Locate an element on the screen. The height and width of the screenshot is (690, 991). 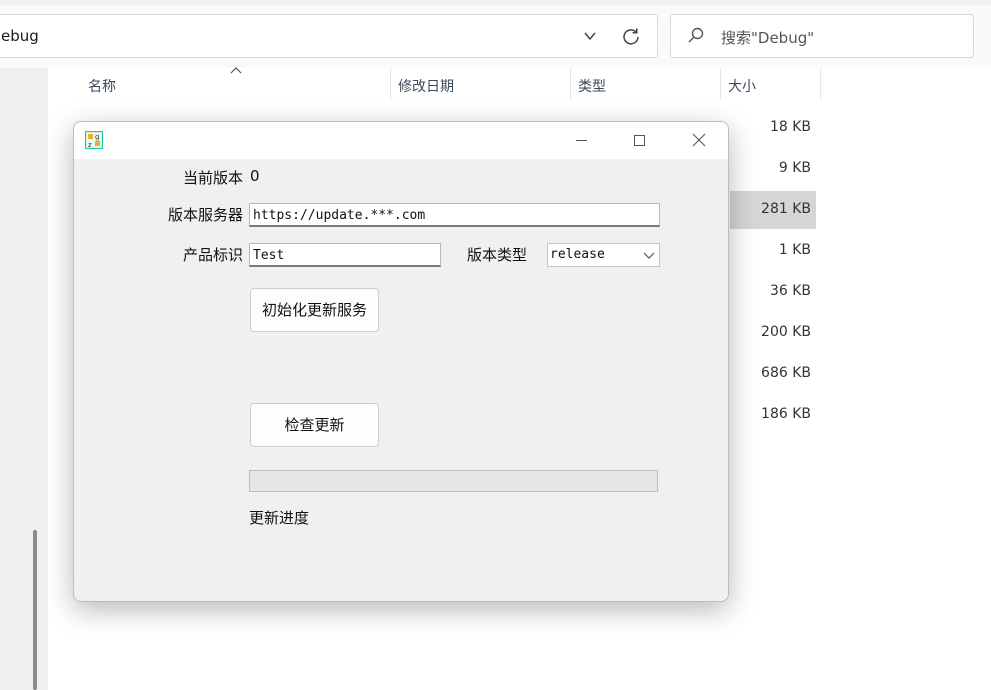
file-size: 200 KB is located at coordinates (786, 332).